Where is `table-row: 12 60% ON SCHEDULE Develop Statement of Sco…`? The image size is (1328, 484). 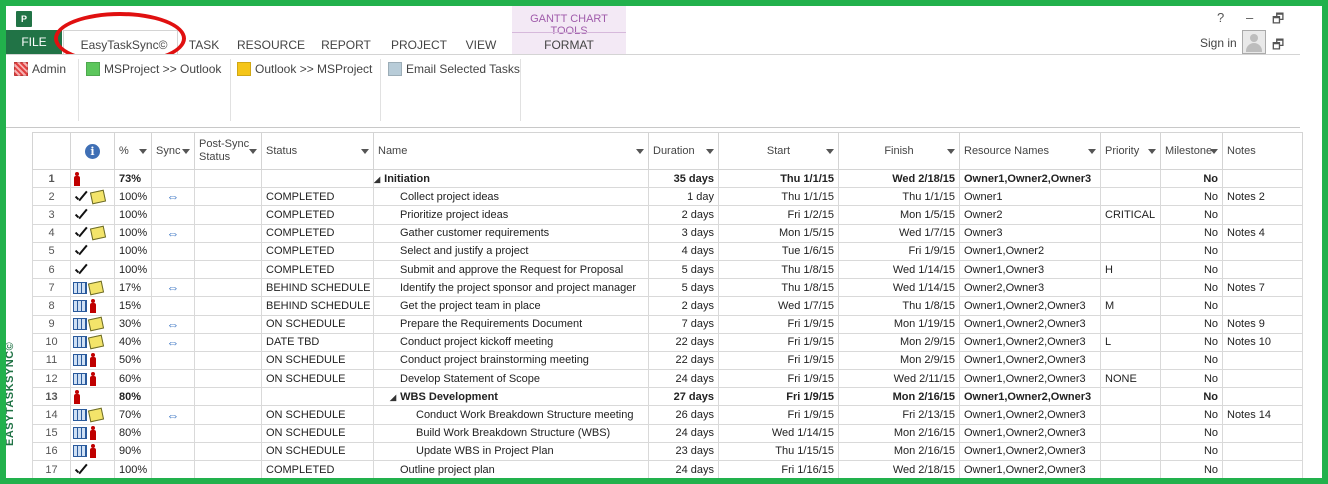
table-row: 12 60% ON SCHEDULE Develop Statement of Sco… is located at coordinates (667, 379).